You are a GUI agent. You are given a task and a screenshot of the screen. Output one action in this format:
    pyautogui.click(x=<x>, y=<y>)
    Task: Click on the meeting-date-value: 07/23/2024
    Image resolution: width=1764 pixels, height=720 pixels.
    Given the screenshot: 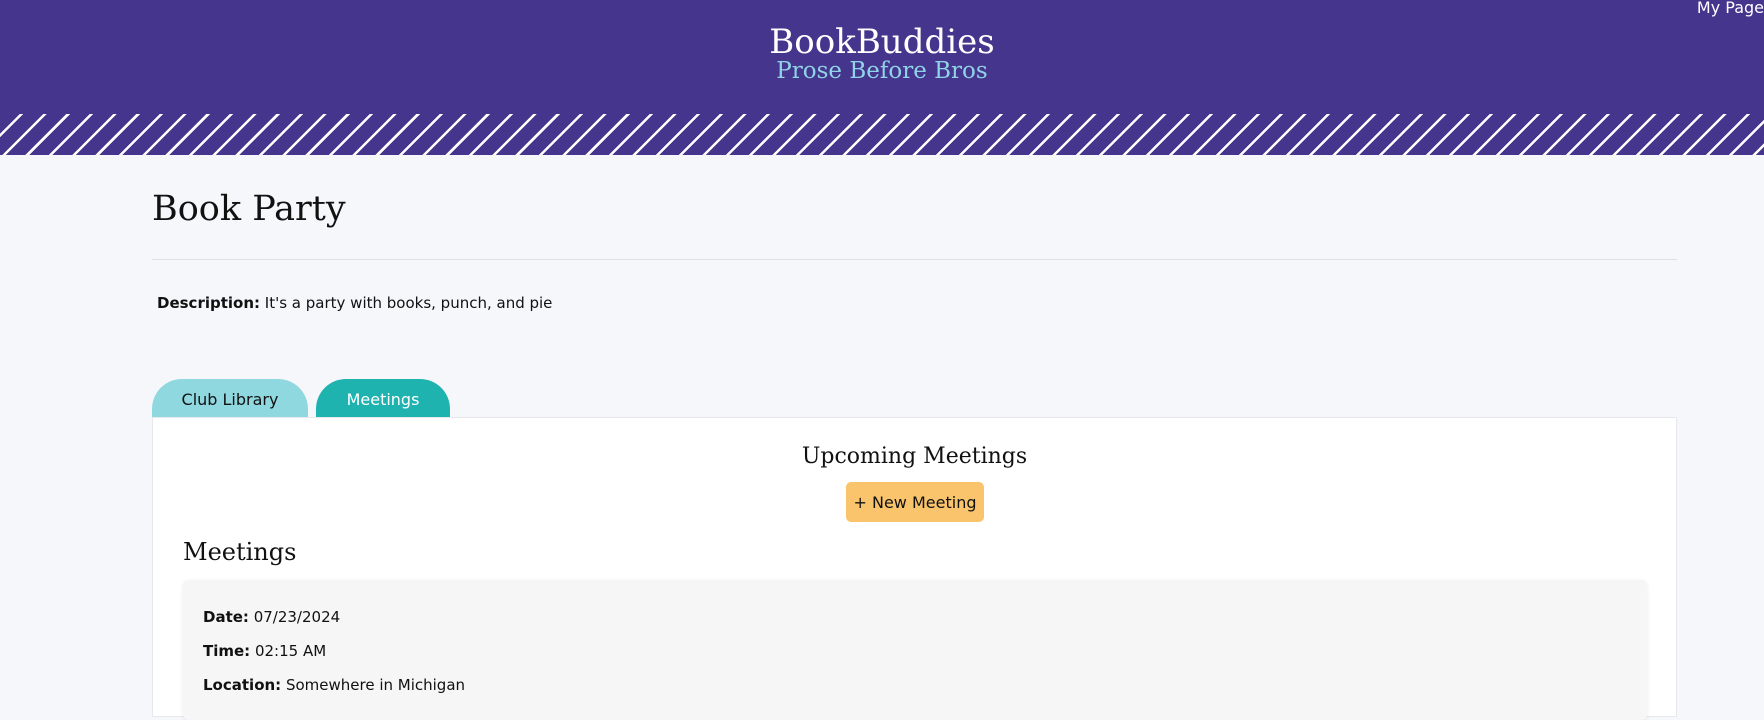 What is the action you would take?
    pyautogui.click(x=297, y=617)
    